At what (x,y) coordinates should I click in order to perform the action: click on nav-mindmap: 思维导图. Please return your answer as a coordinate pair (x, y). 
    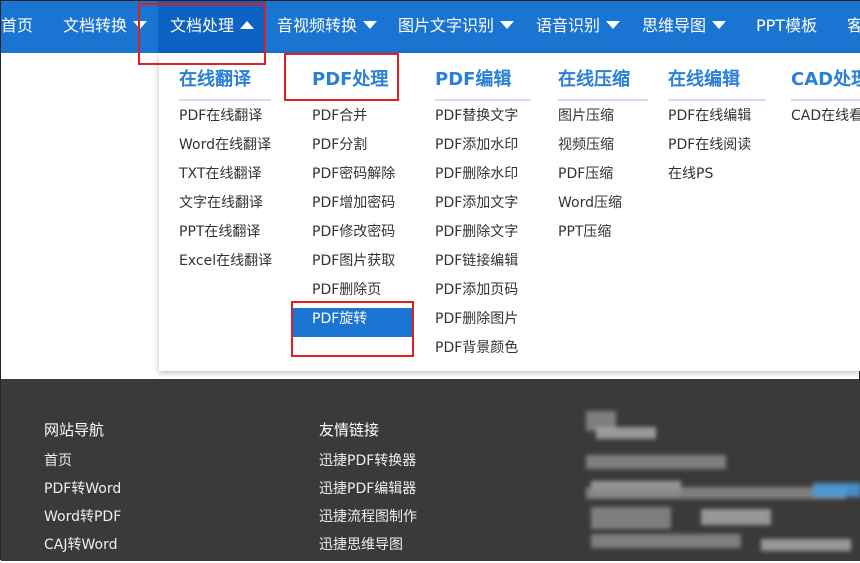
    Looking at the image, I should click on (684, 27).